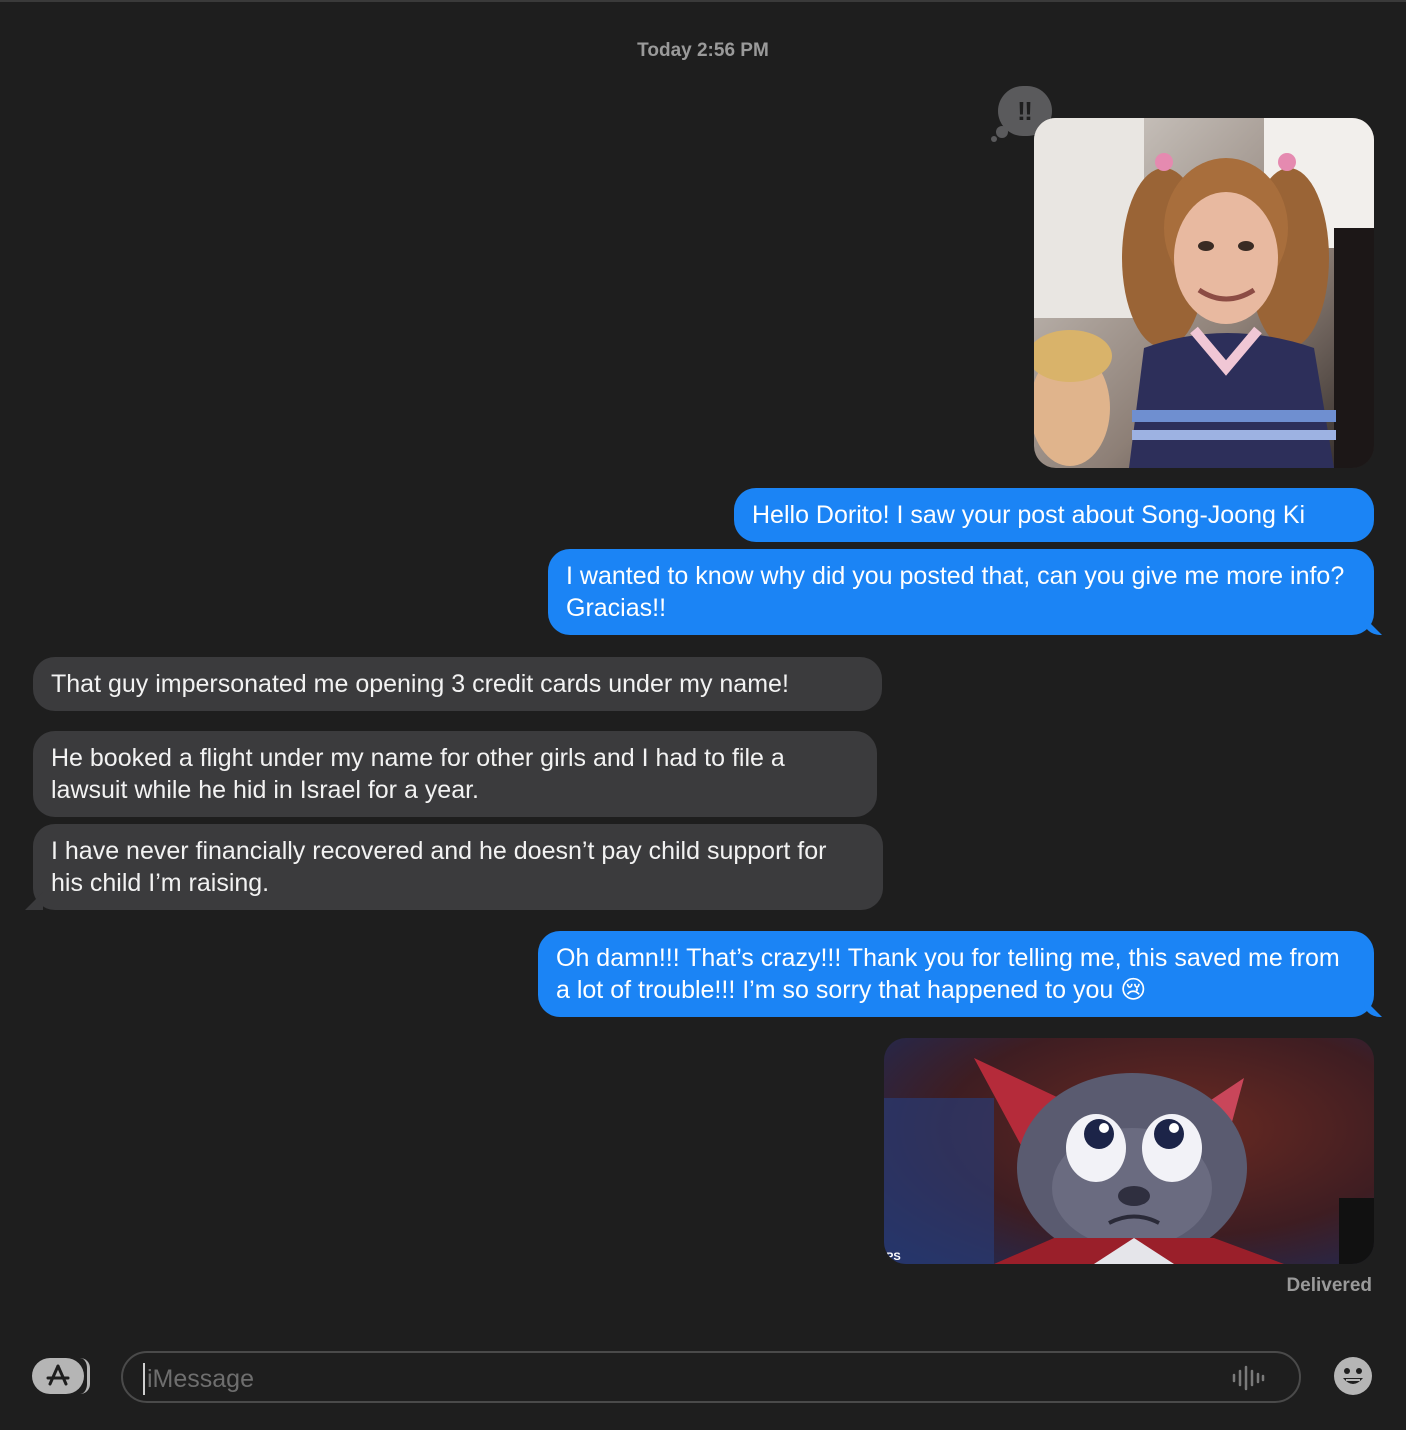 This screenshot has width=1406, height=1430. What do you see at coordinates (85, 1376) in the screenshot?
I see `apps-button-edge` at bounding box center [85, 1376].